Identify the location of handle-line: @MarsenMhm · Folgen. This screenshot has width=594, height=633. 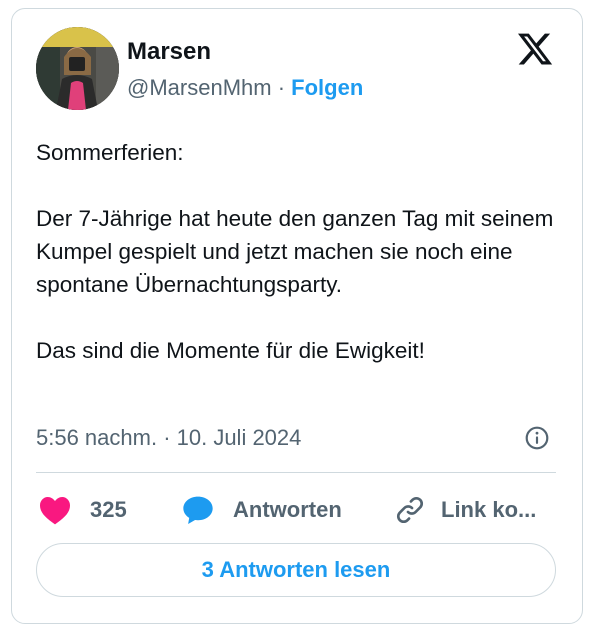
(245, 88).